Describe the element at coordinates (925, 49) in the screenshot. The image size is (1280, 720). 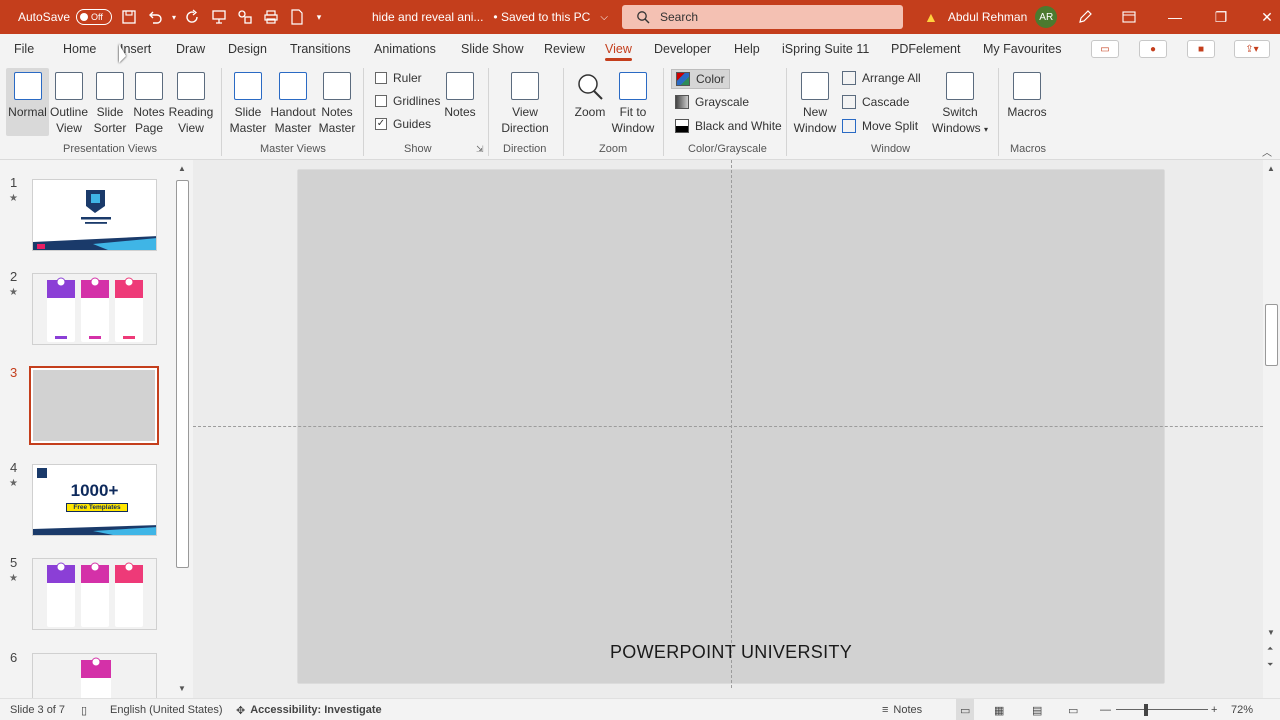
I see `tab-pdfelement: PDFelement` at that location.